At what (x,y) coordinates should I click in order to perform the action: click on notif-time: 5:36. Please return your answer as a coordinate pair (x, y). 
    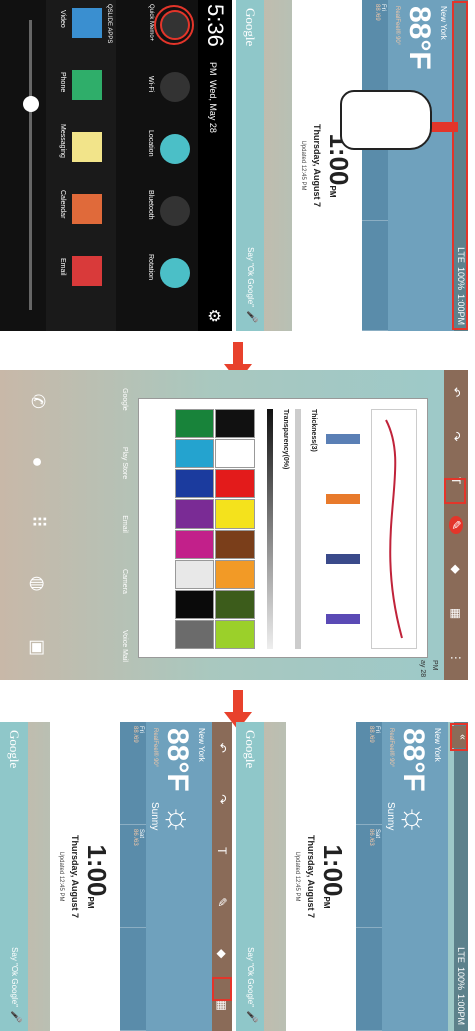
    Looking at the image, I should click on (215, 25).